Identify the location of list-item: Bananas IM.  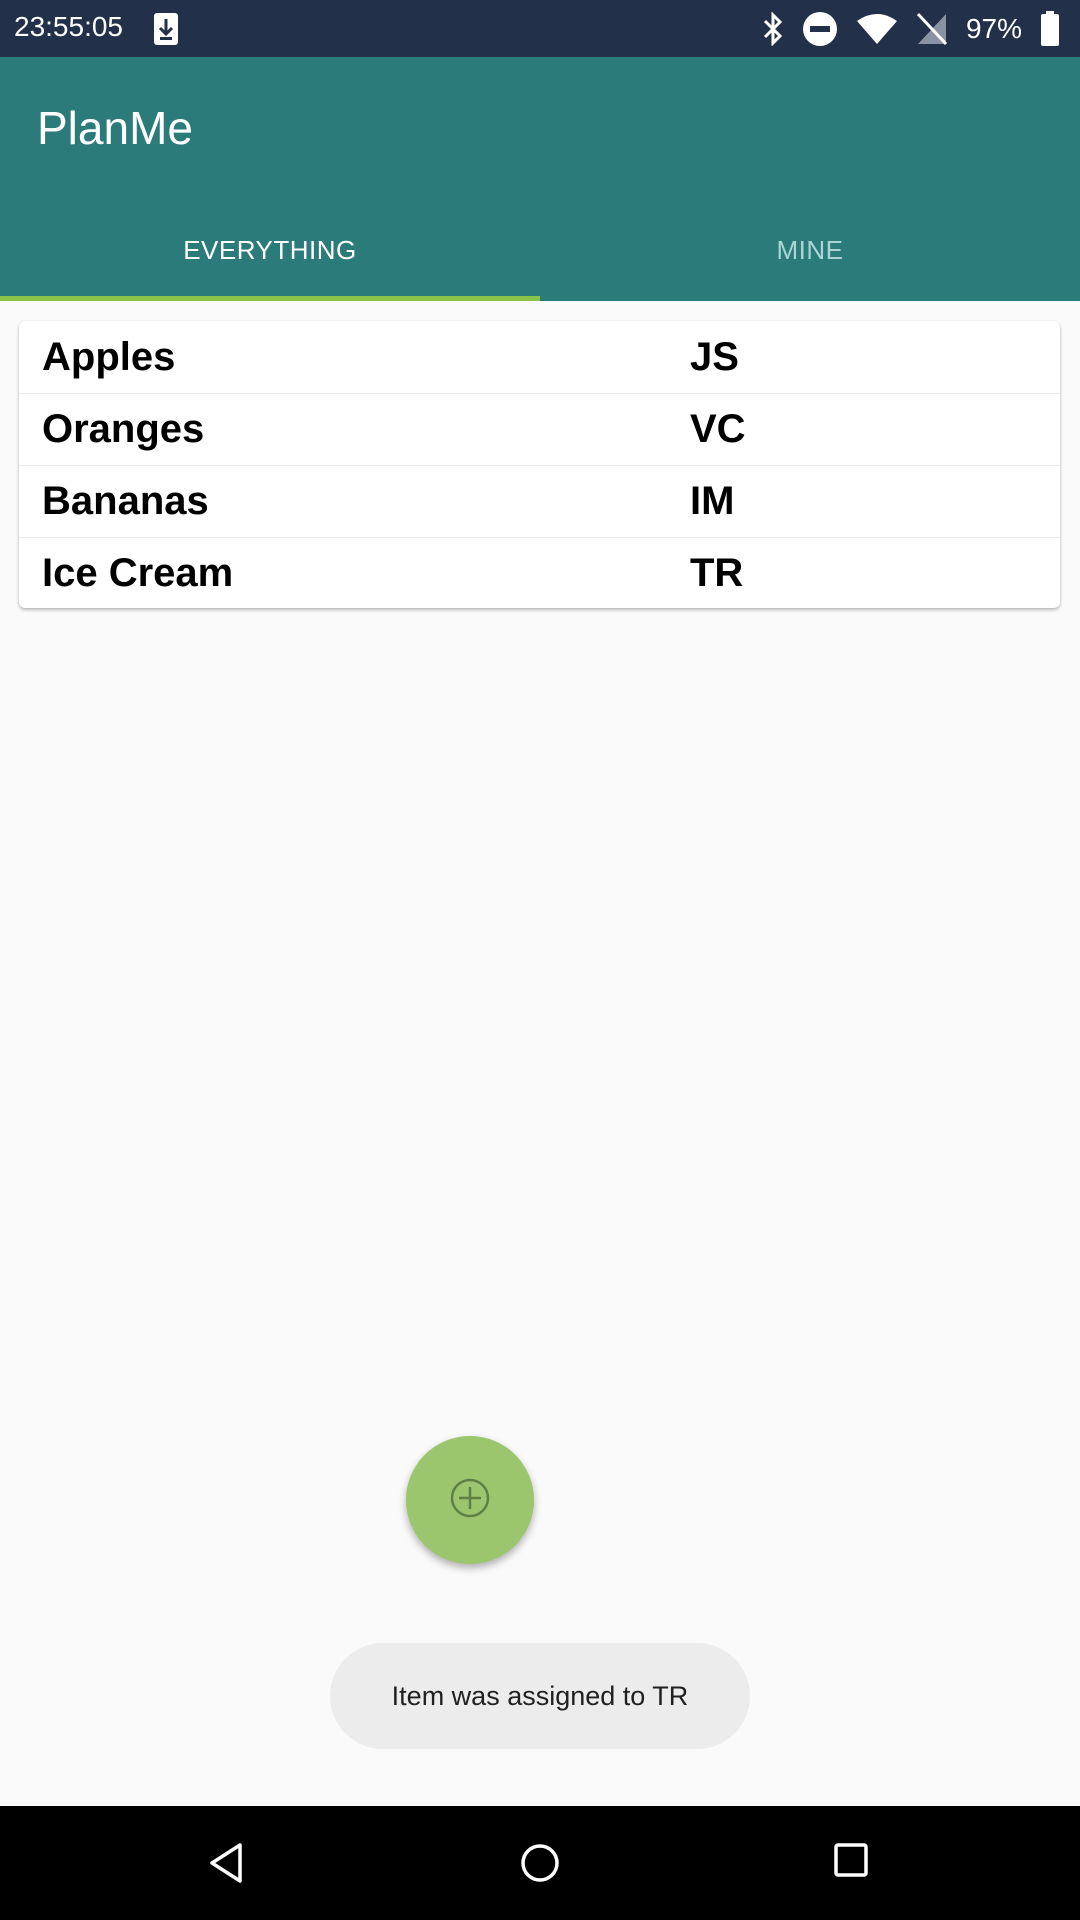
(539, 501).